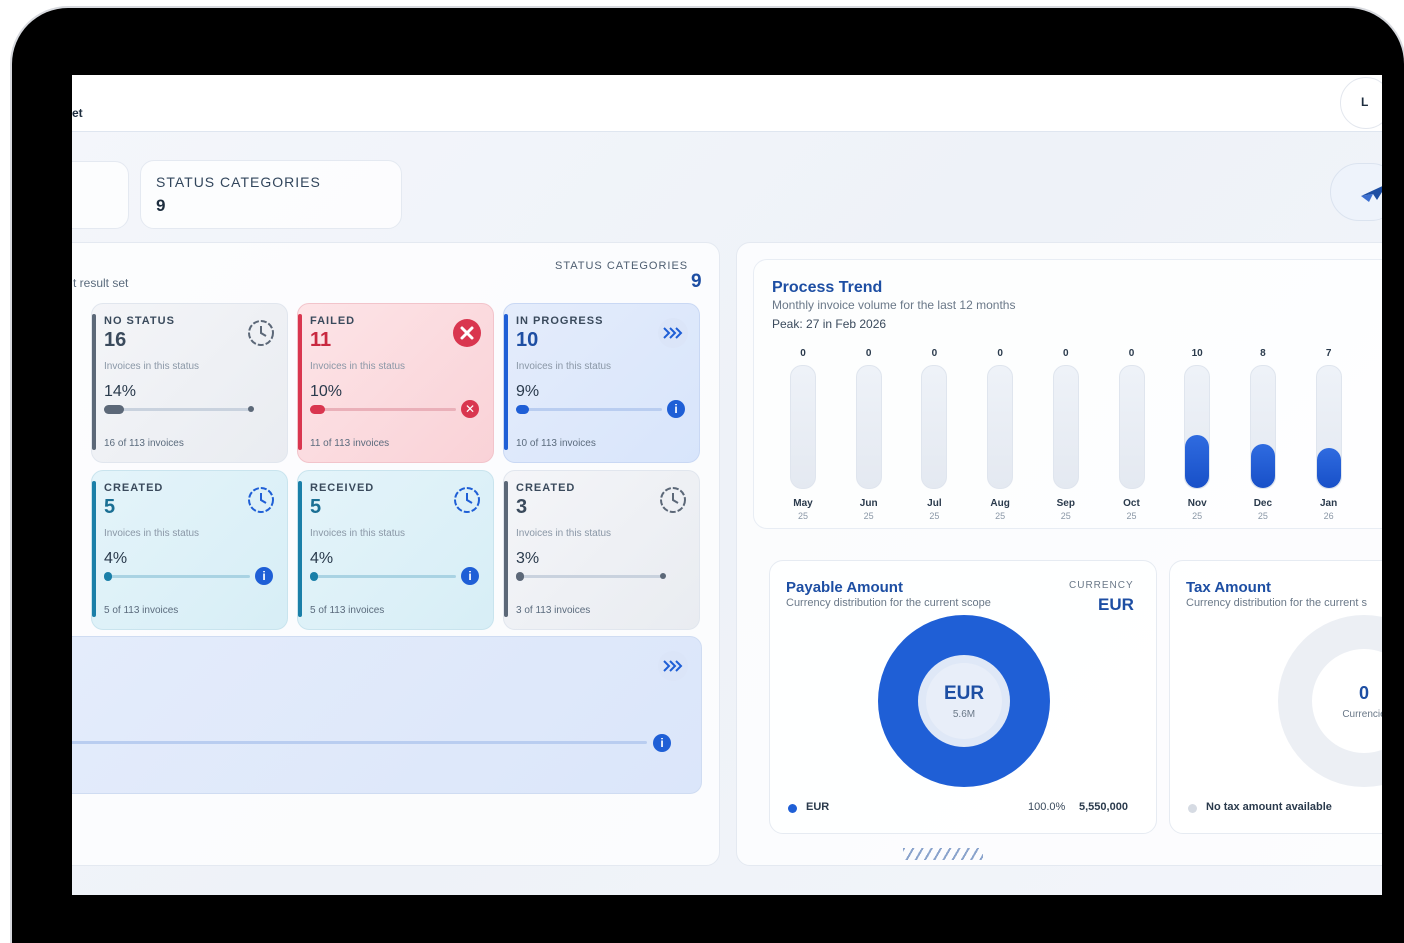 This screenshot has height=943, width=1404. What do you see at coordinates (727, 103) in the screenshot?
I see `top-bar: et L` at bounding box center [727, 103].